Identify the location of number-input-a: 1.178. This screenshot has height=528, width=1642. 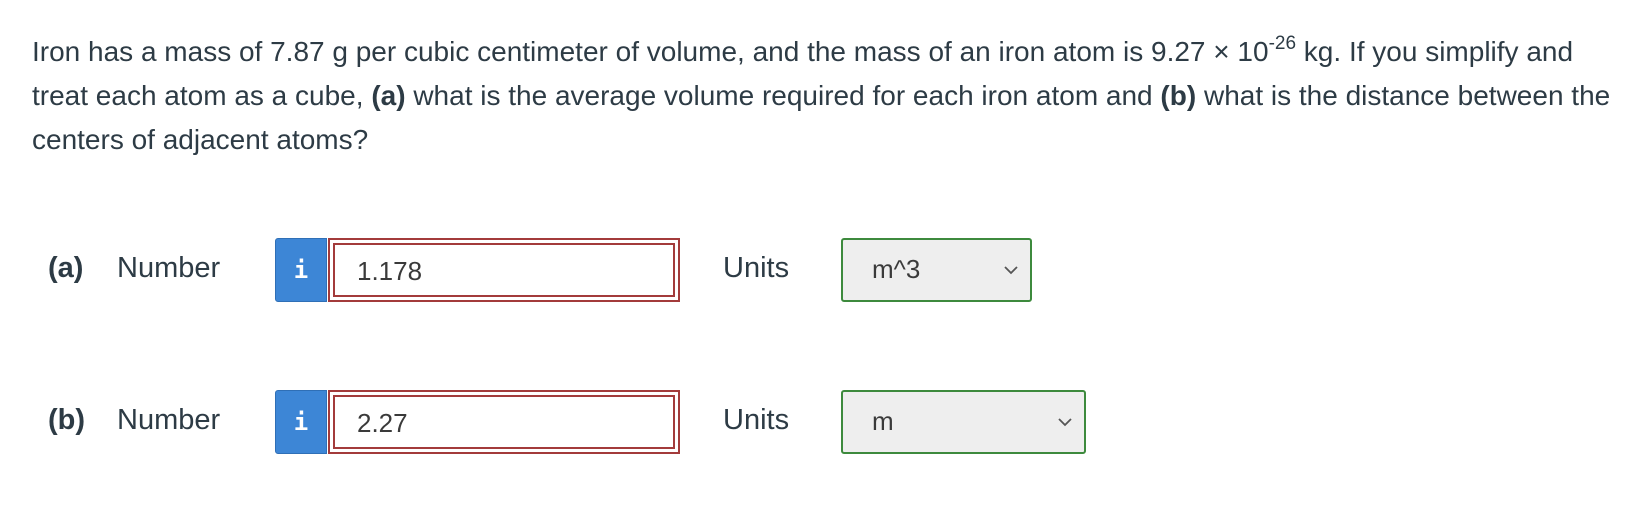
(504, 270).